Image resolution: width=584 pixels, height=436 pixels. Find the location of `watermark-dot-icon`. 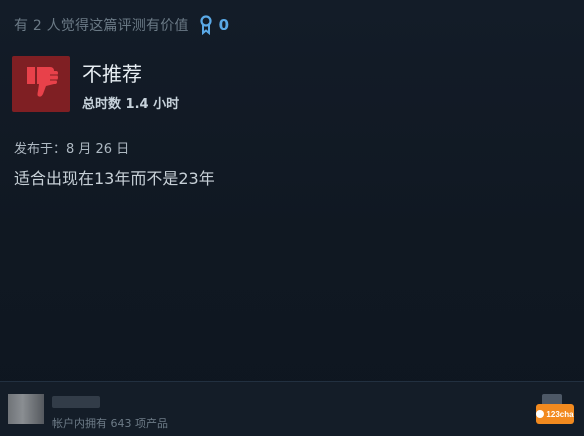

watermark-dot-icon is located at coordinates (540, 414).